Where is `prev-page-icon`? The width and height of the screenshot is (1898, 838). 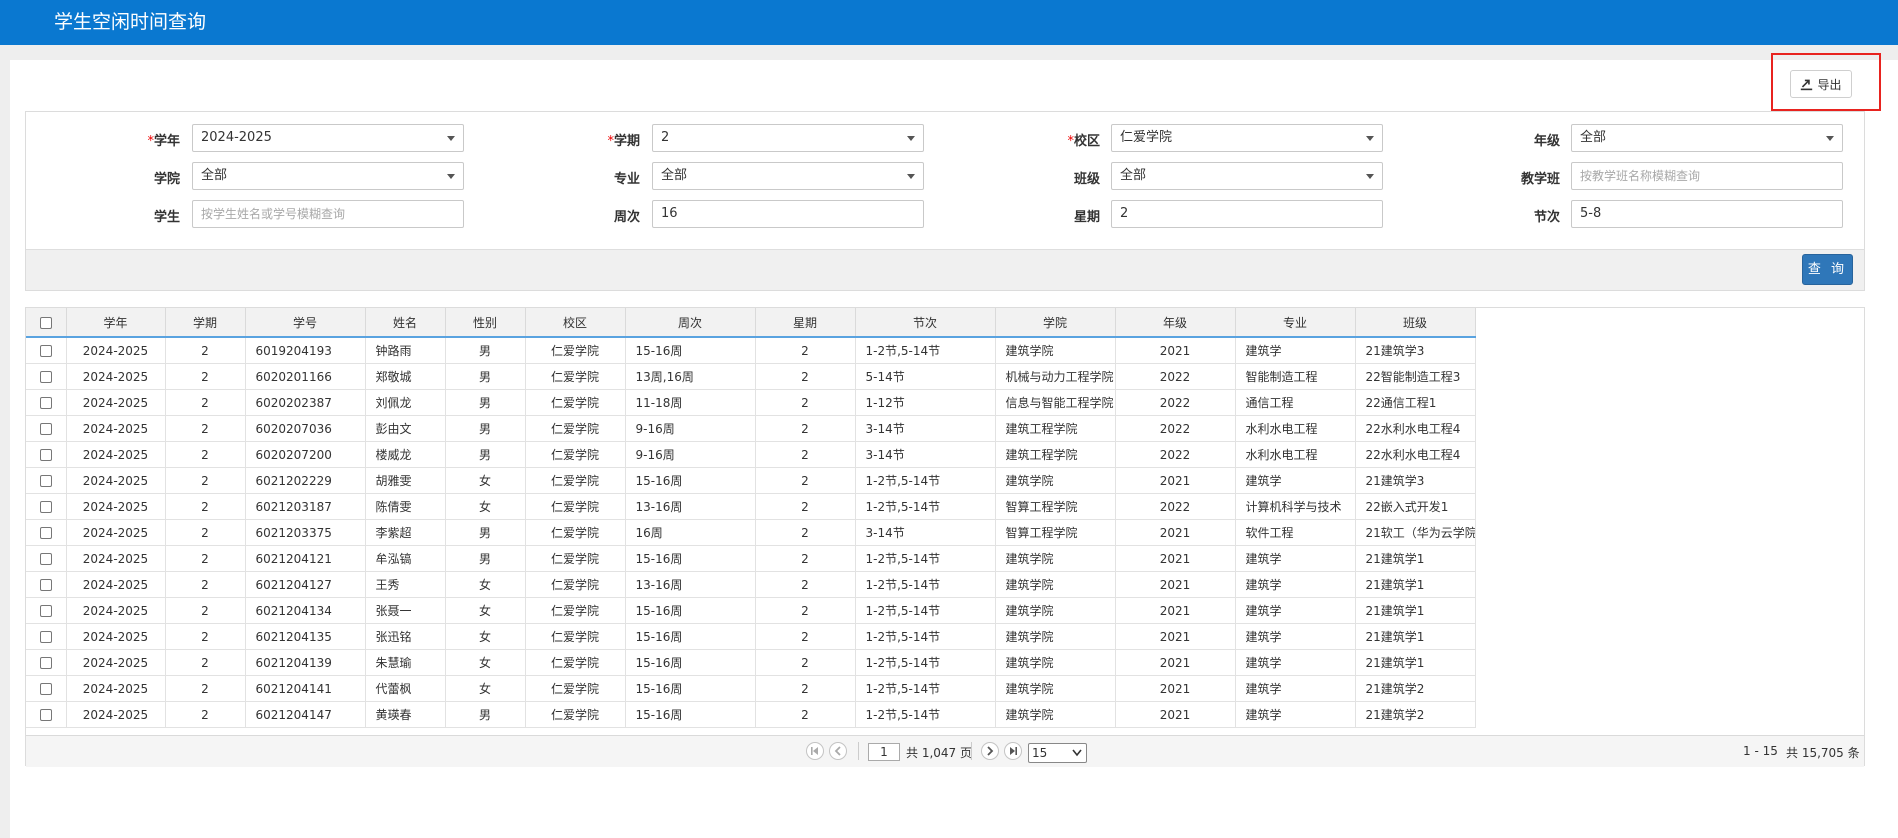 prev-page-icon is located at coordinates (837, 751).